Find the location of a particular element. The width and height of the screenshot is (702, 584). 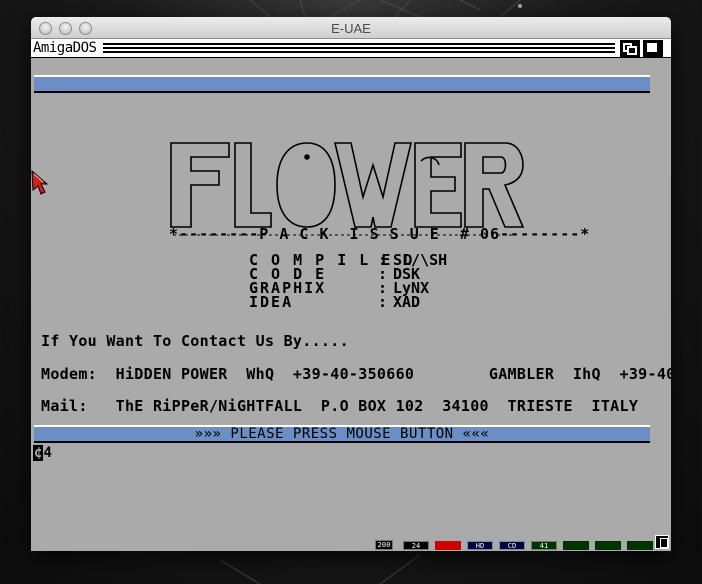

amigados-title-bar: AmigaDOS is located at coordinates (351, 48).